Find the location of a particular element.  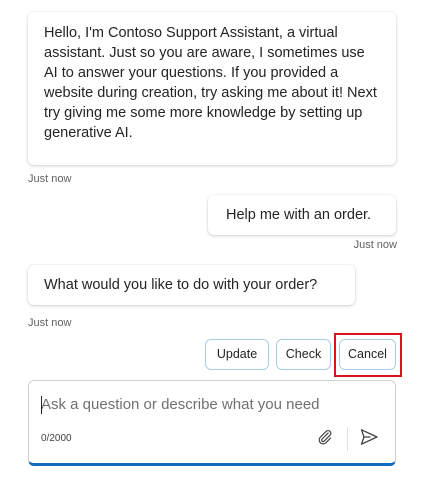

composer-divider is located at coordinates (347, 439).